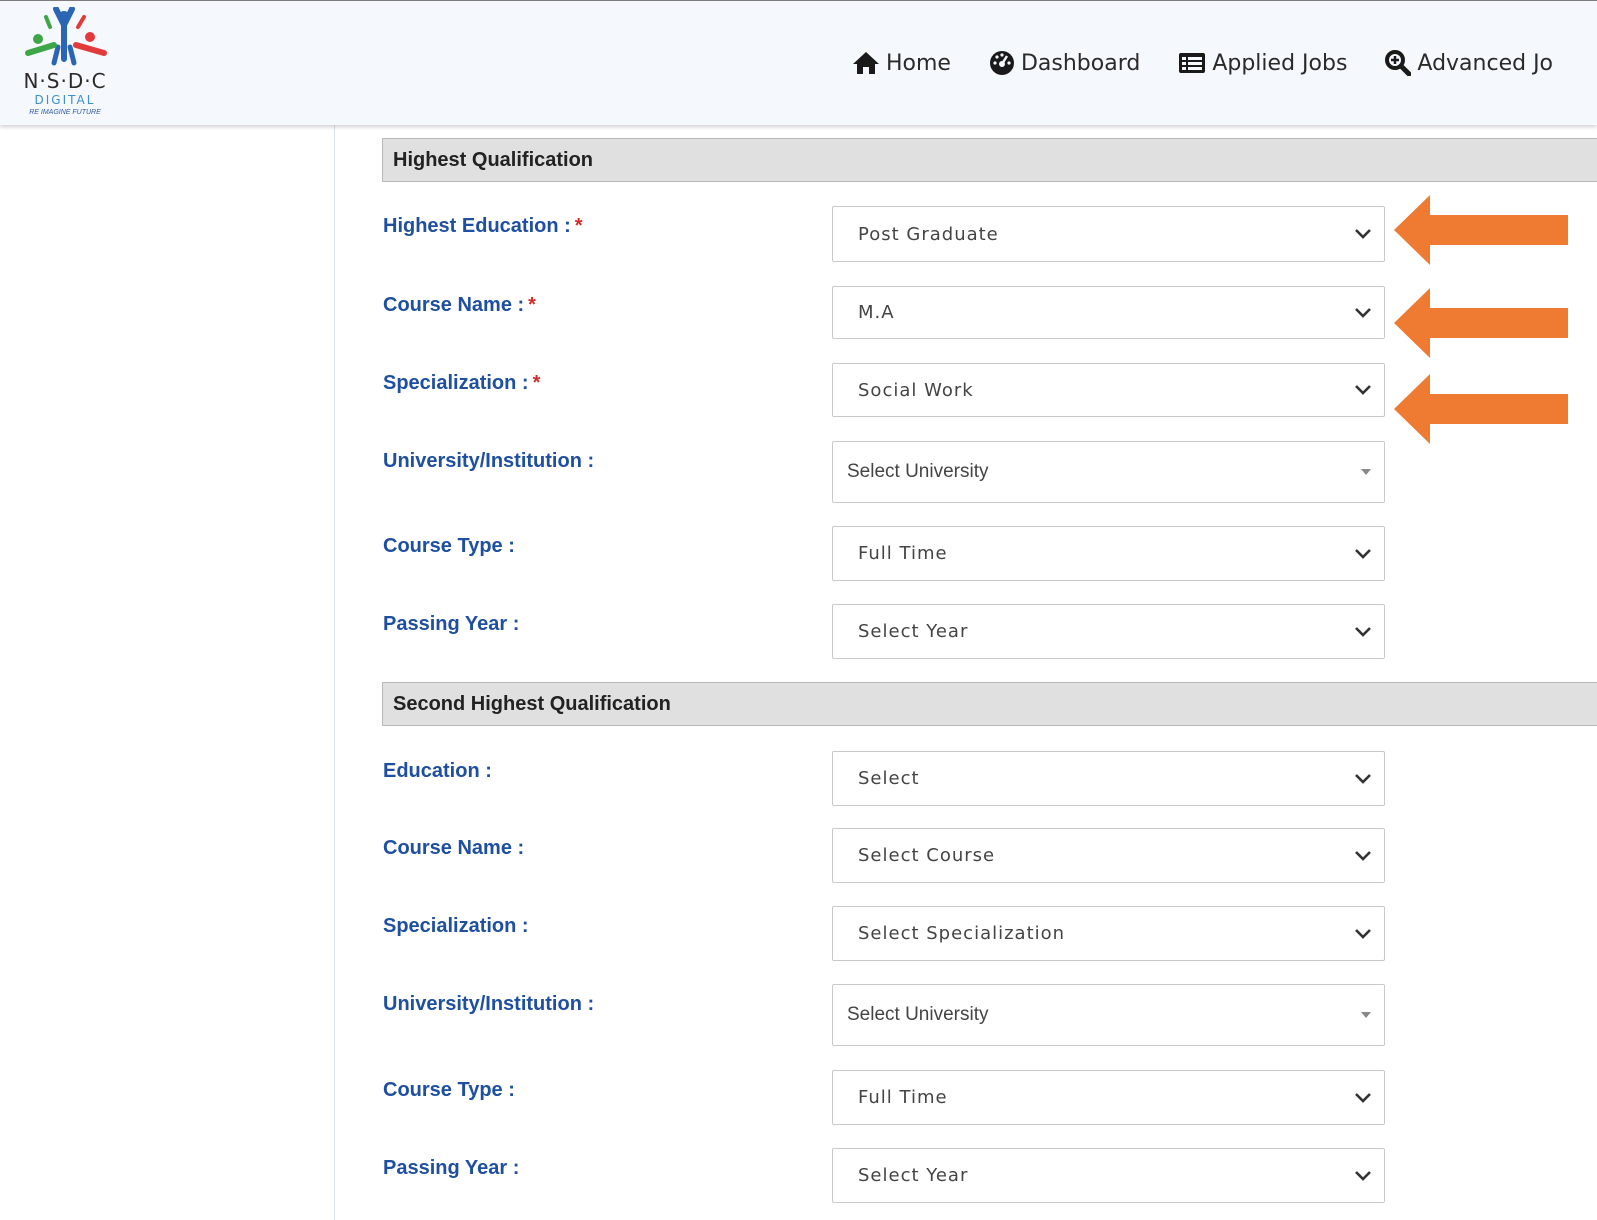 The height and width of the screenshot is (1220, 1597). I want to click on highest-education-value: Post Graduate, so click(928, 234).